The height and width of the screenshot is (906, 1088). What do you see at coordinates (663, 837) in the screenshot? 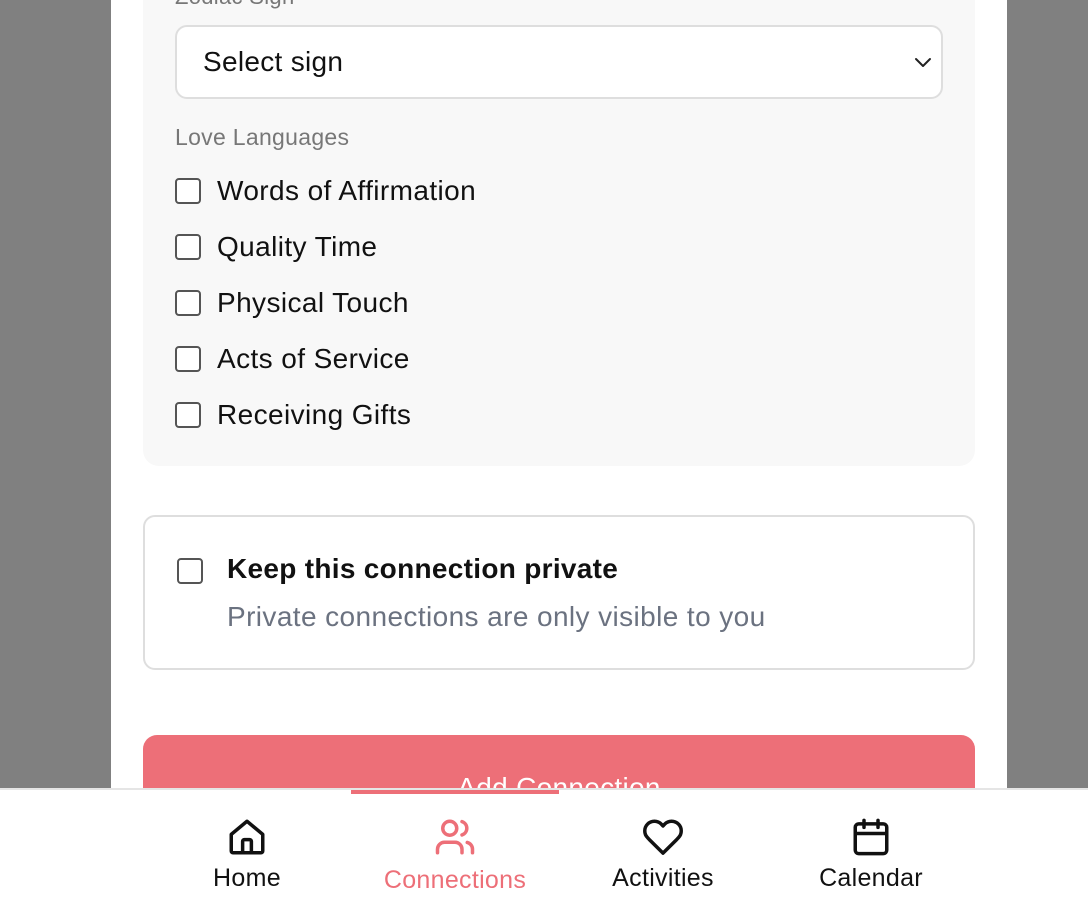
I see `heart-icon` at bounding box center [663, 837].